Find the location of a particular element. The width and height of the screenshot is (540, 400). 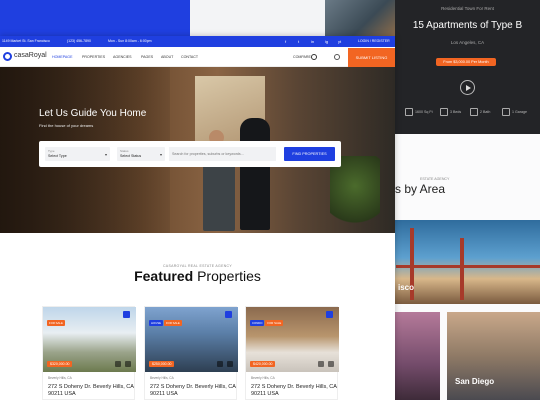

city-tile-san-diego is located at coordinates (493, 356).